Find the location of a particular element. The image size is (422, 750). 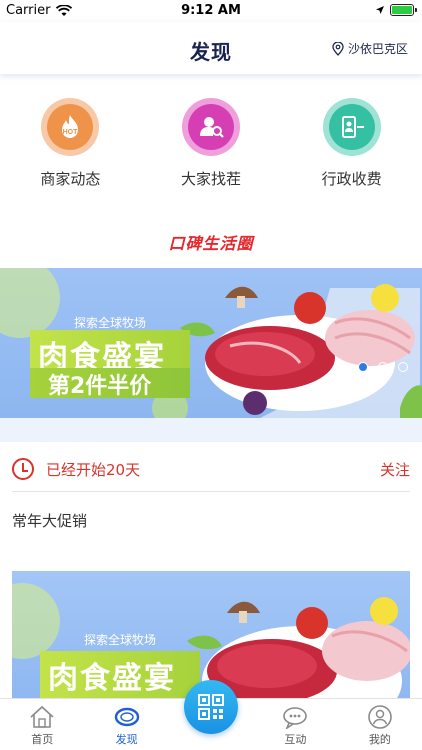

quick-entry-admin-fees: 行政收费 is located at coordinates (351, 148).